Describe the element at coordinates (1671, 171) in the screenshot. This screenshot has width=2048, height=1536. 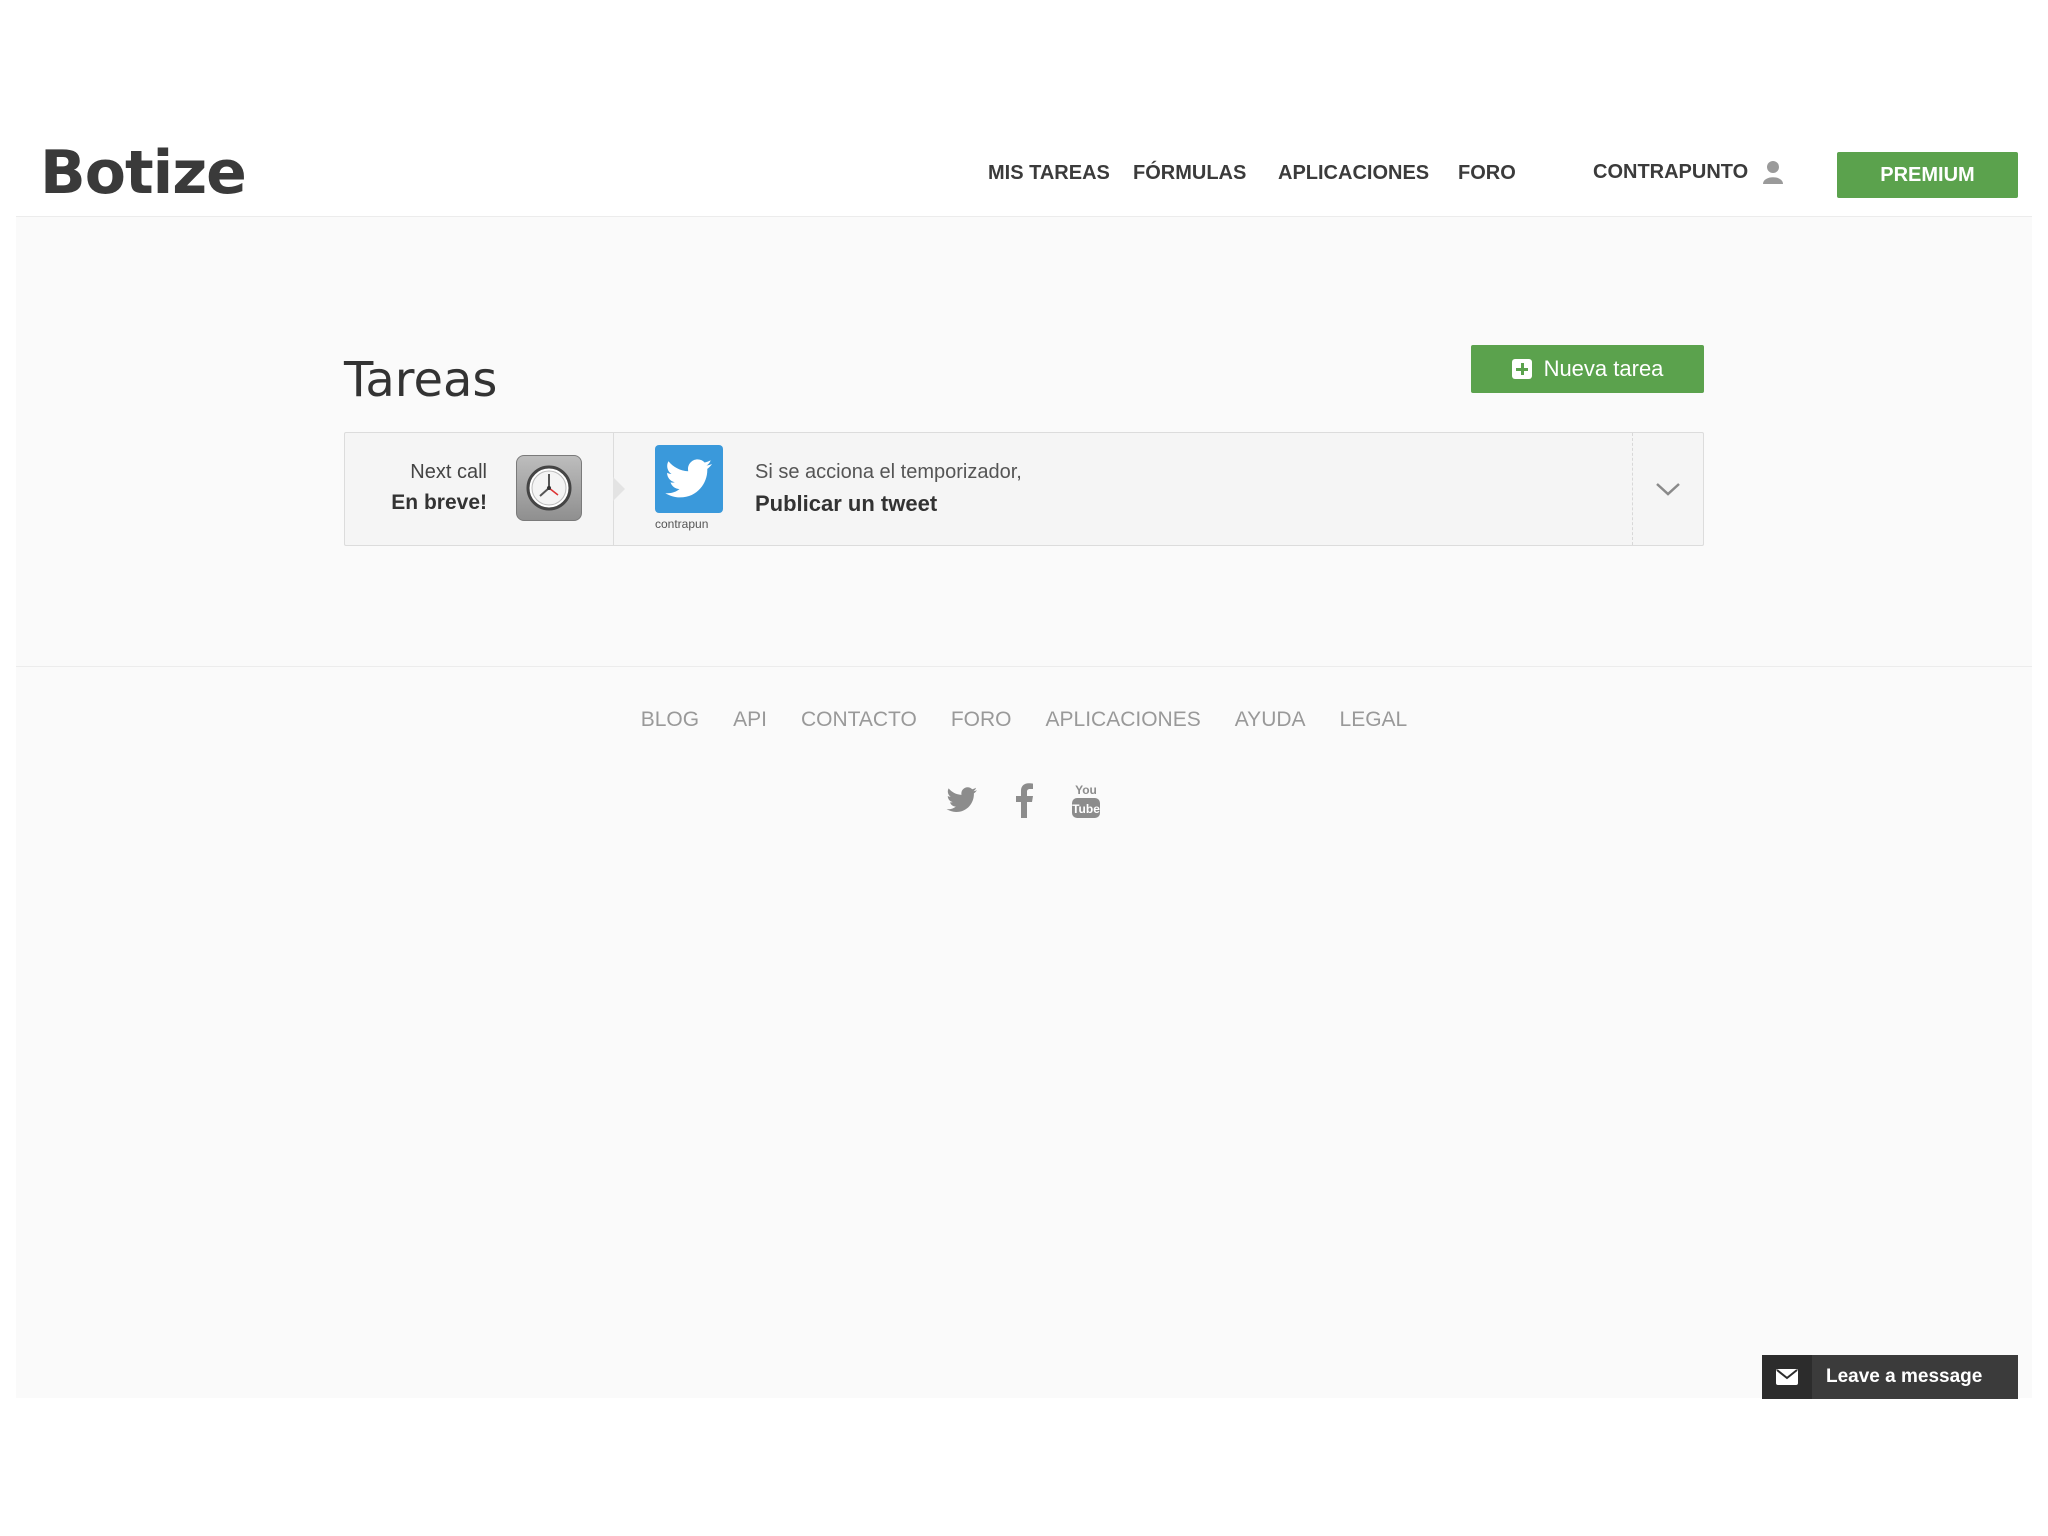
I see `user-name: CONTRAPUNTO` at that location.